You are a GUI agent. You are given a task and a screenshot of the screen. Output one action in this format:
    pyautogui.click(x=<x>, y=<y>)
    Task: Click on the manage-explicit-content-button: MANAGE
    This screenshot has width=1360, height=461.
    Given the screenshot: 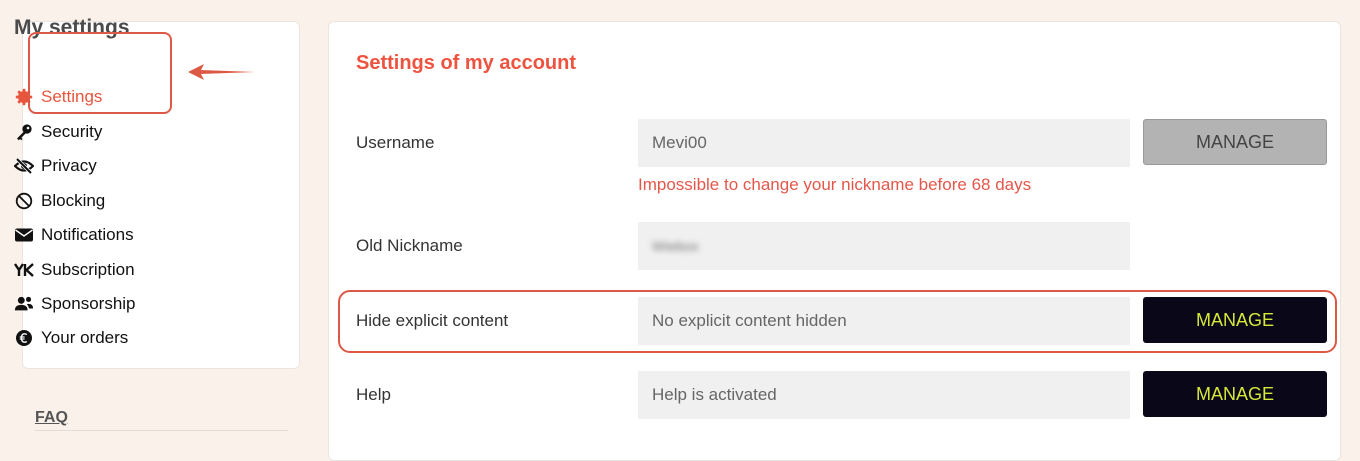 What is the action you would take?
    pyautogui.click(x=1235, y=320)
    